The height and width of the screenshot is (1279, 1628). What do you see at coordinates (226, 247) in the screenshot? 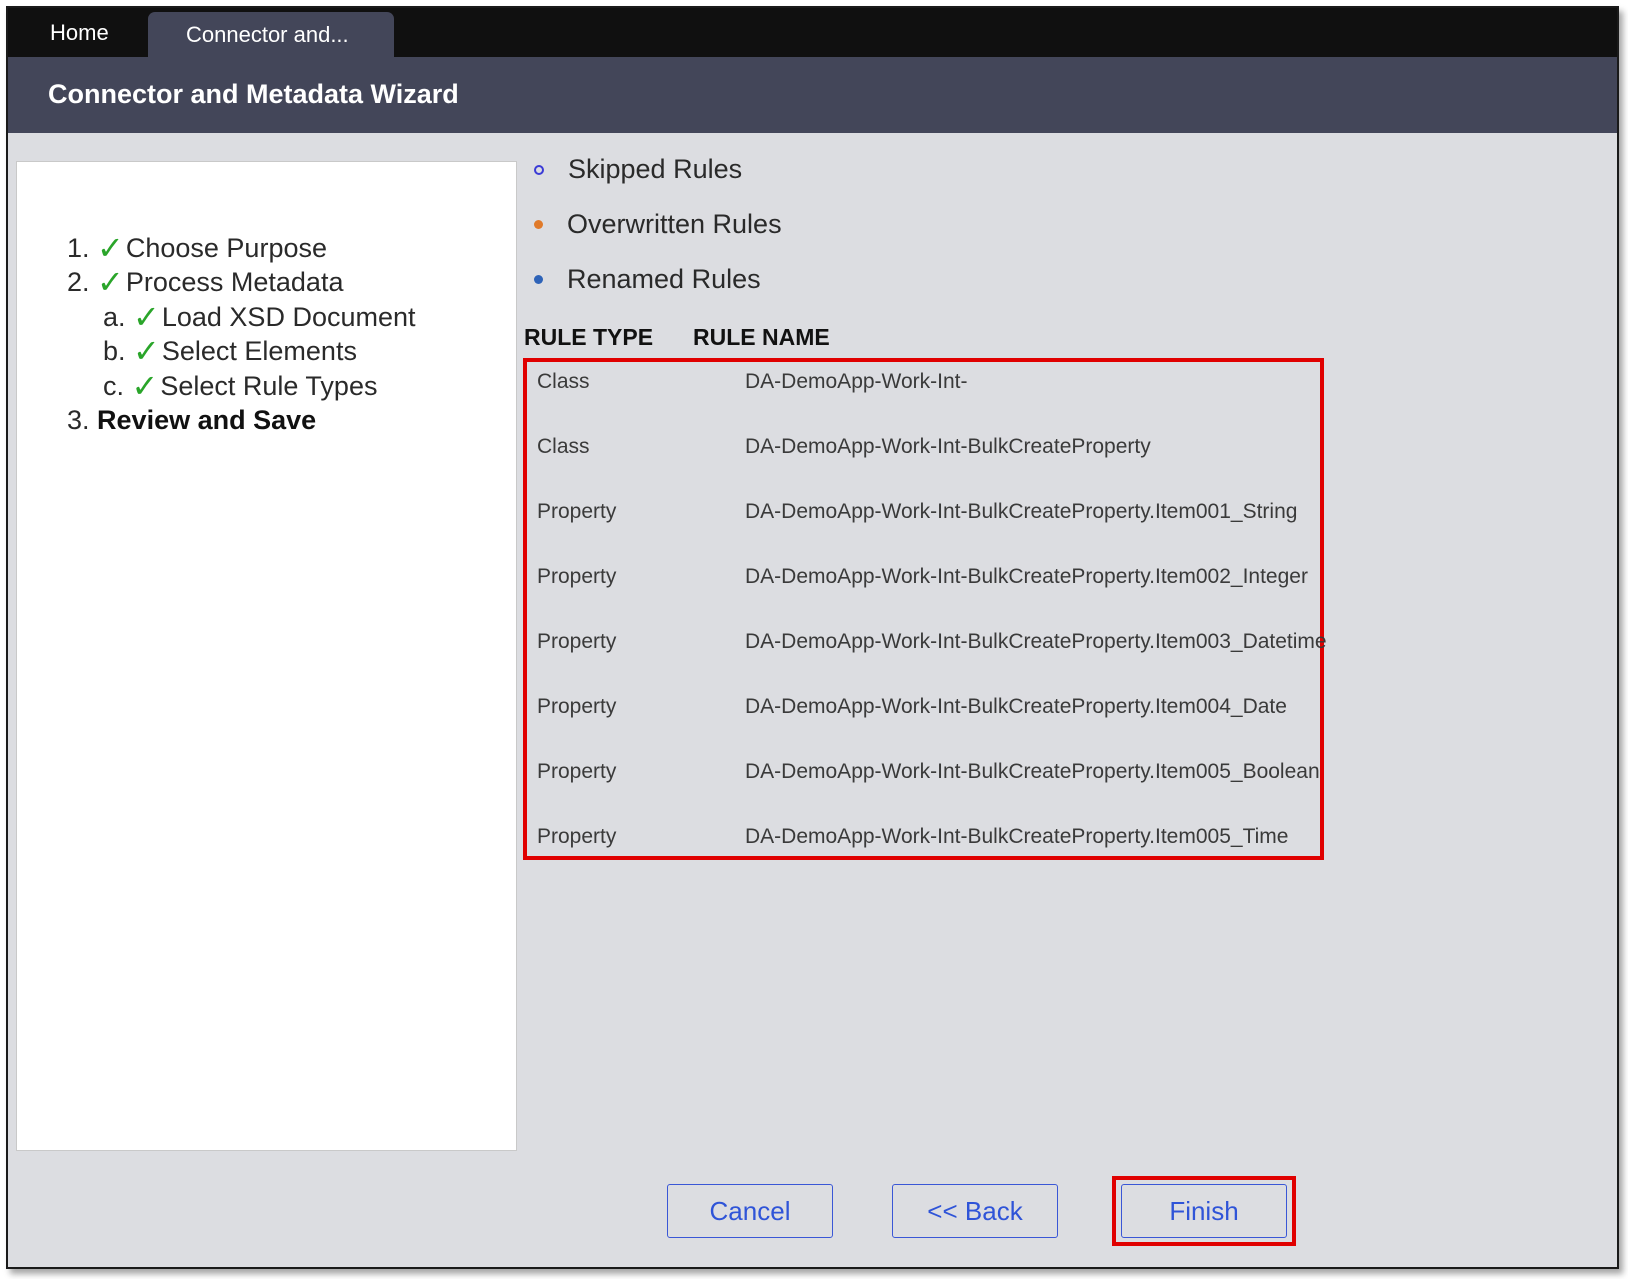
I see `step-label: Choose Purpose` at bounding box center [226, 247].